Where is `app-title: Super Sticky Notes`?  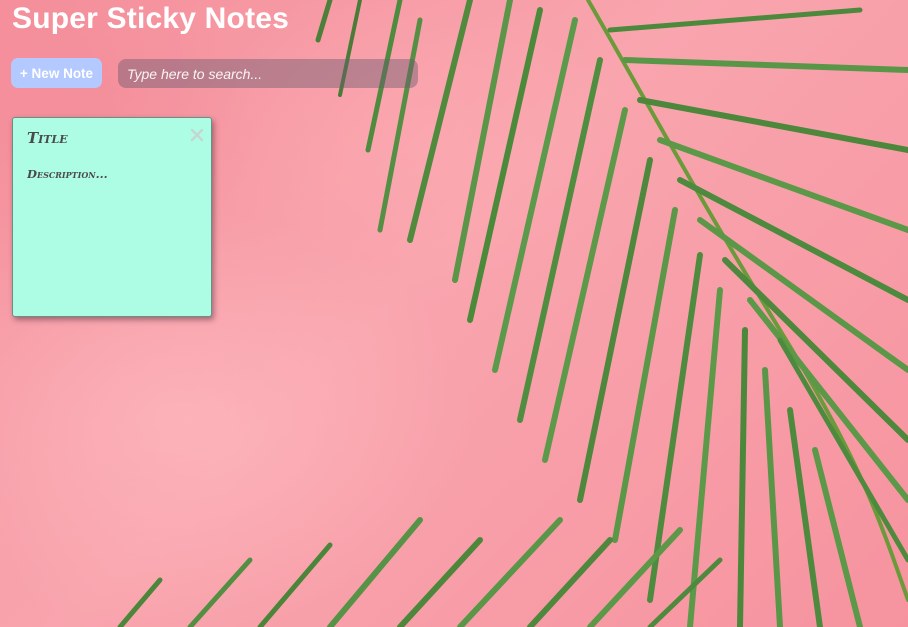
app-title: Super Sticky Notes is located at coordinates (151, 18).